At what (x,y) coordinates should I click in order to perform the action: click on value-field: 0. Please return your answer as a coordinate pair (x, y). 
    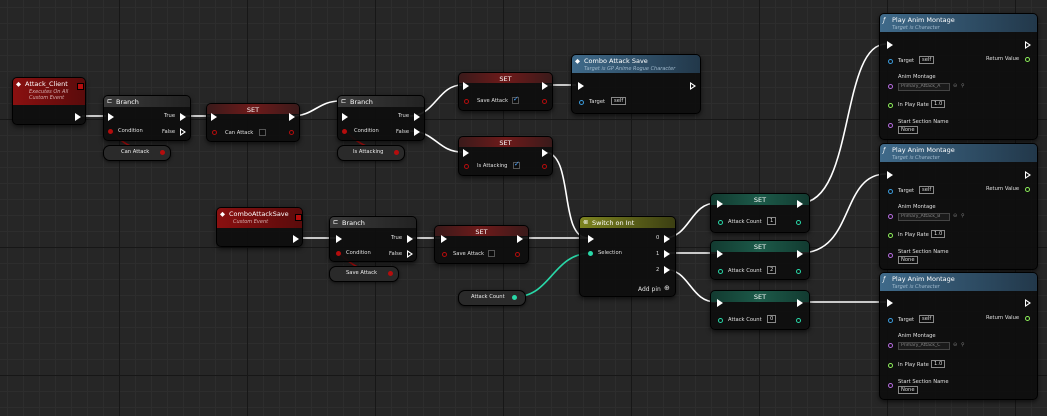
    Looking at the image, I should click on (772, 319).